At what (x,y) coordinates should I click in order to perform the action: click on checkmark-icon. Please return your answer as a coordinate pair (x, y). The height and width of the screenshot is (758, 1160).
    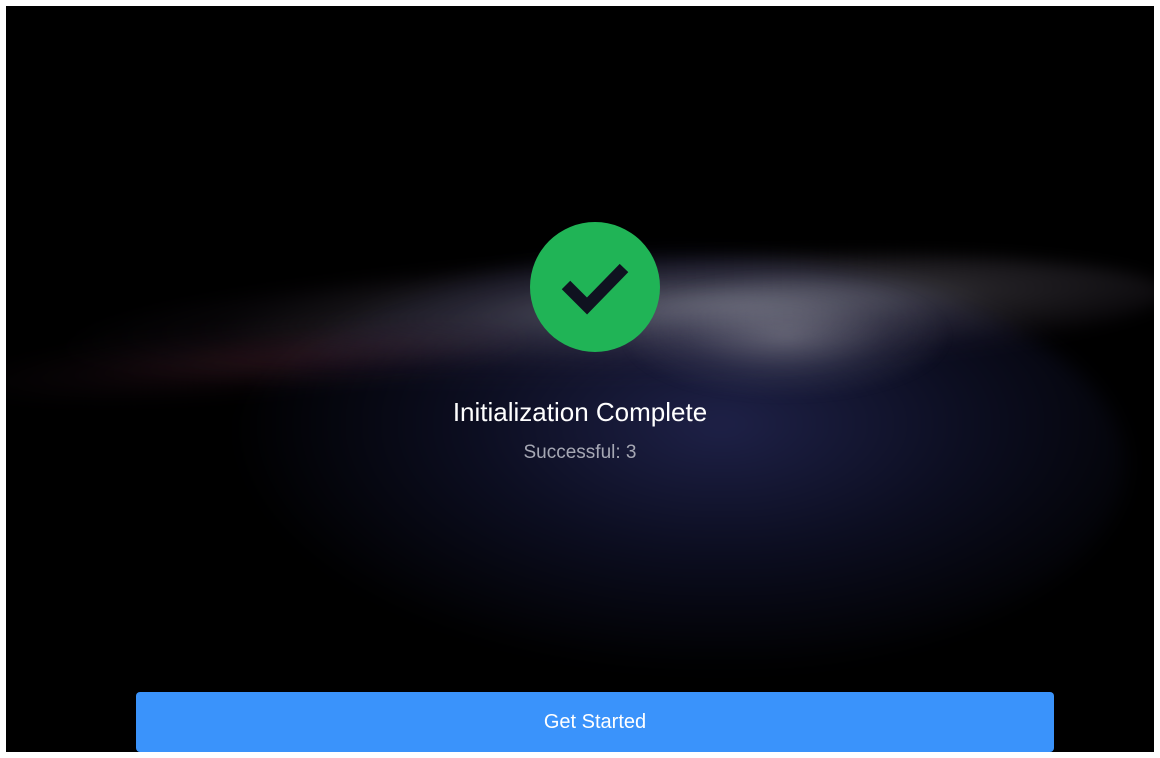
    Looking at the image, I should click on (595, 289).